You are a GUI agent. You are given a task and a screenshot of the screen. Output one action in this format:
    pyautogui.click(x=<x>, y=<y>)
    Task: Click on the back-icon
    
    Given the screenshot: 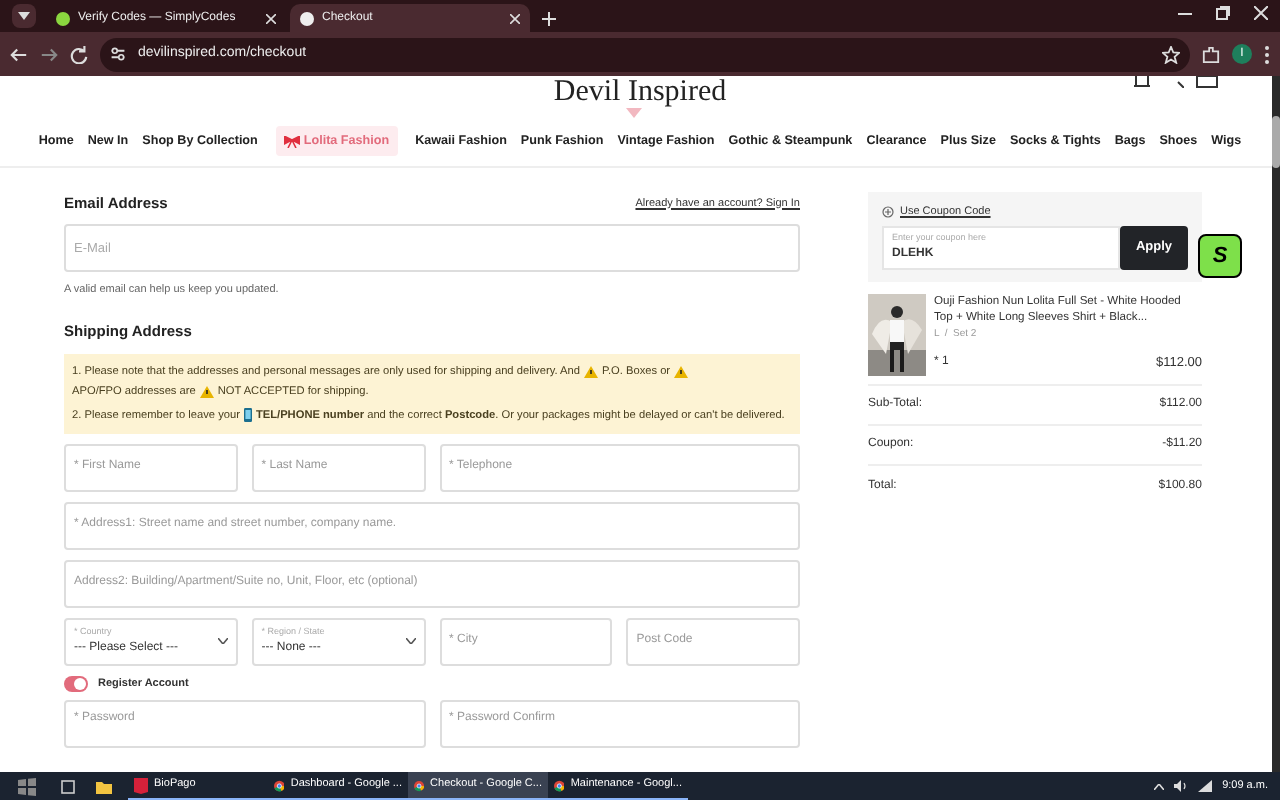 What is the action you would take?
    pyautogui.click(x=19, y=54)
    